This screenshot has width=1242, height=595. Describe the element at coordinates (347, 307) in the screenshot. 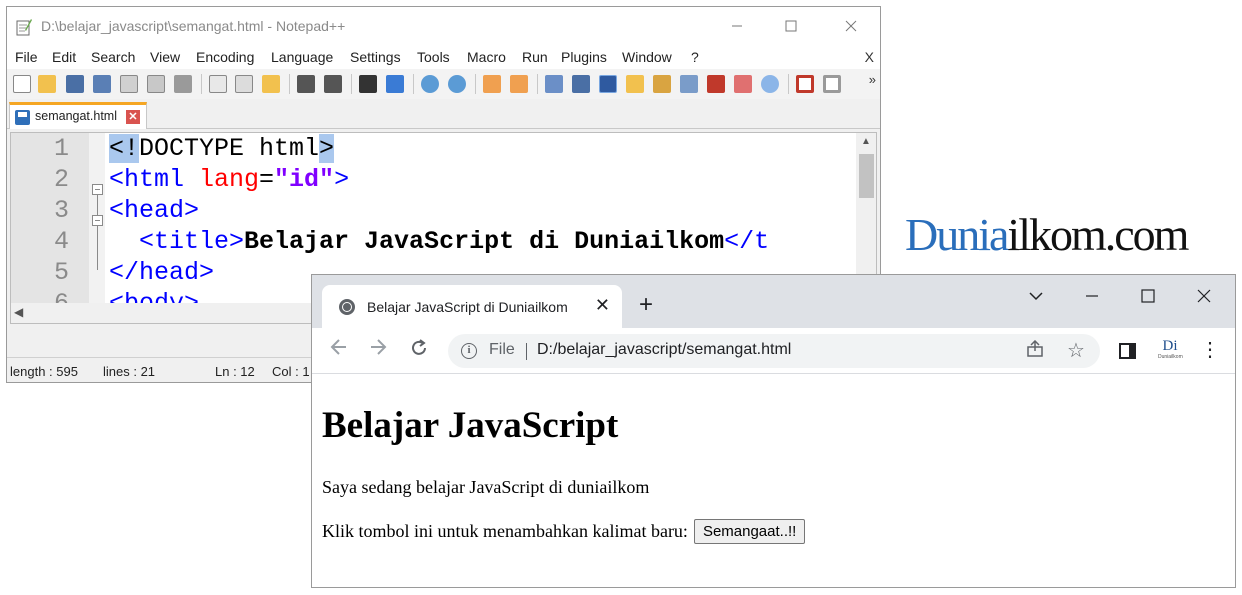

I see `globe-icon` at that location.